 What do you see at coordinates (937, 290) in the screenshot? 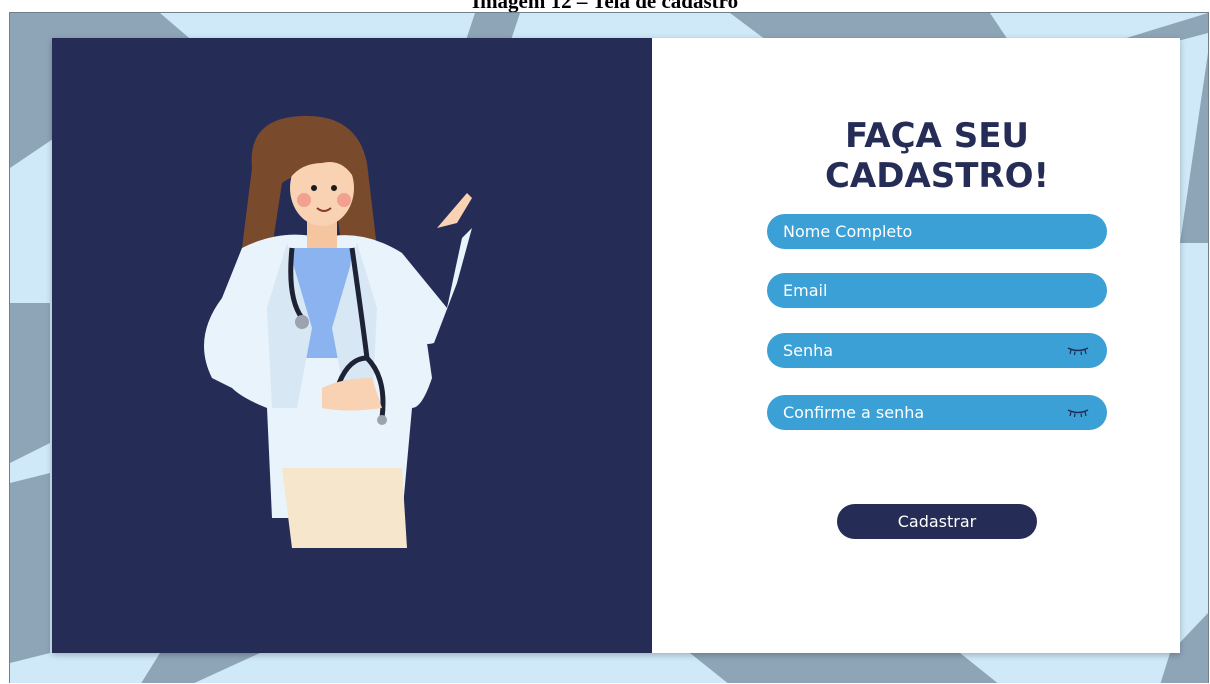
I see `email-field: Email` at bounding box center [937, 290].